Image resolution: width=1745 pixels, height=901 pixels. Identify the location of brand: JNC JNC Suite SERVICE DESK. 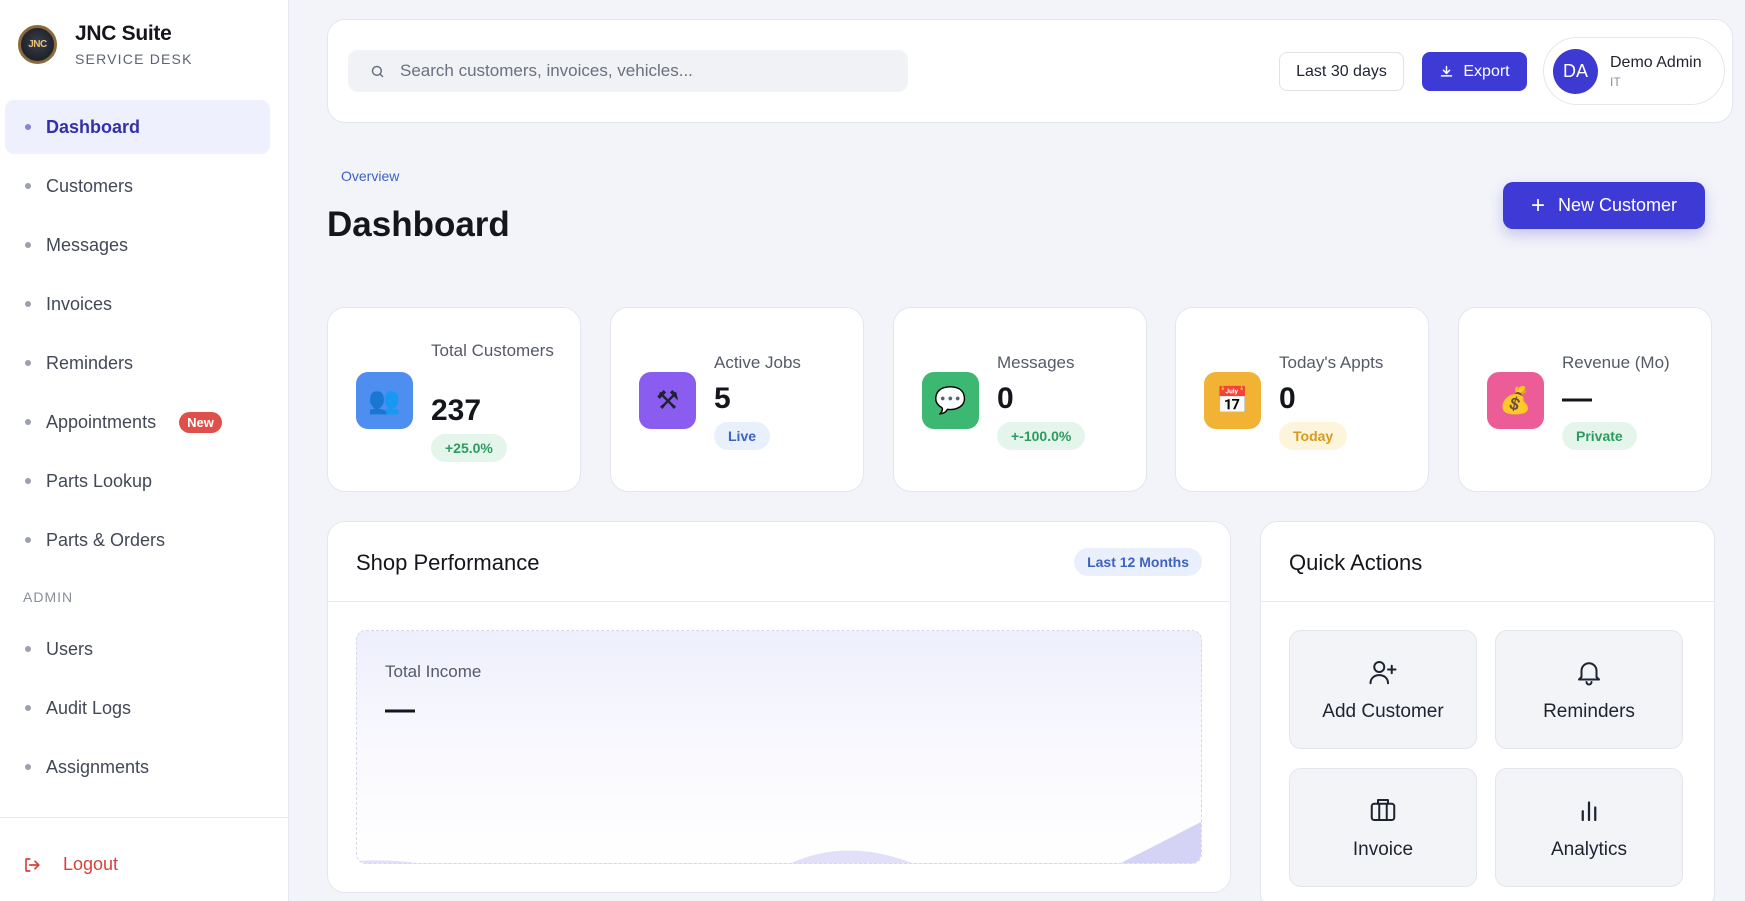
(105, 44).